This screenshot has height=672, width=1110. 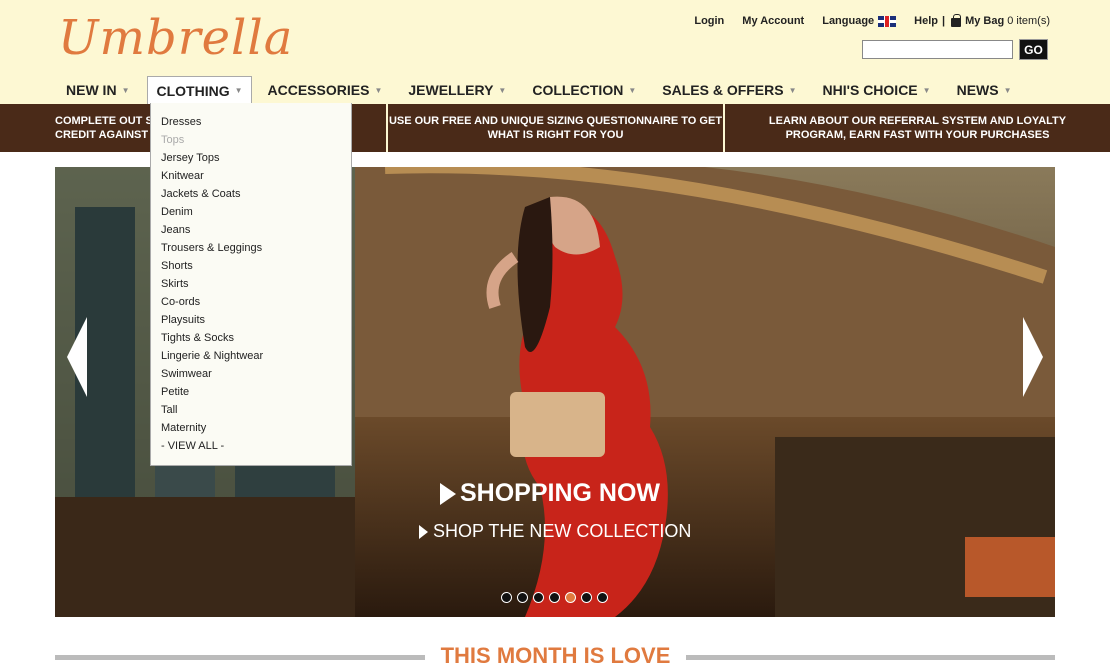 What do you see at coordinates (251, 359) in the screenshot?
I see `menu-item-lingerie-nightwear: Lingerie & Nightwear` at bounding box center [251, 359].